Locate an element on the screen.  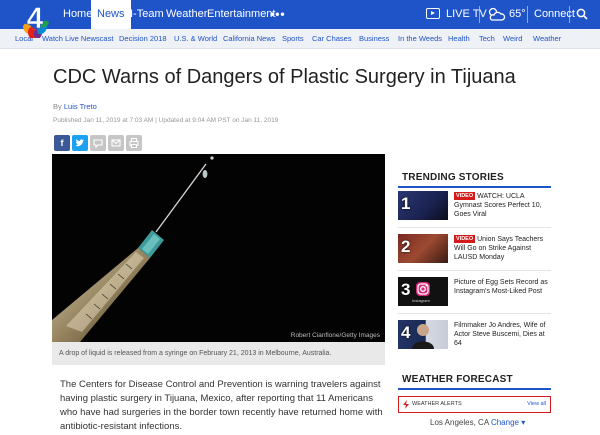
trending-thumbnail: 4 is located at coordinates (423, 334).